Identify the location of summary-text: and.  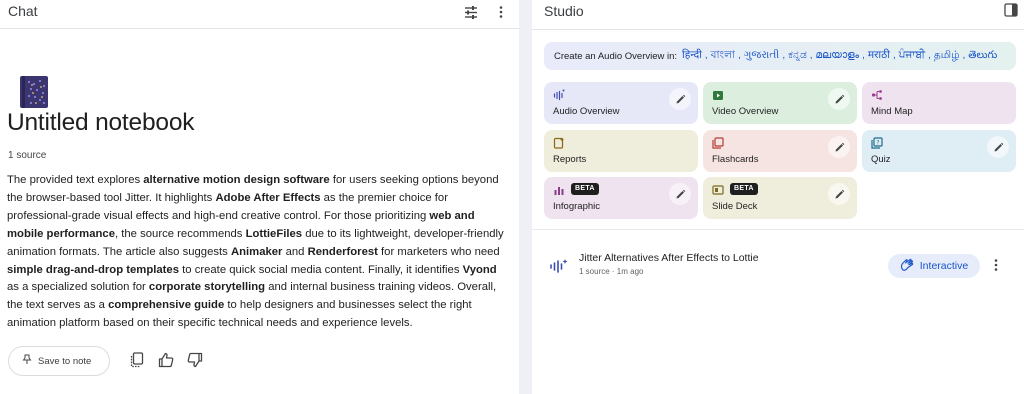
(295, 251).